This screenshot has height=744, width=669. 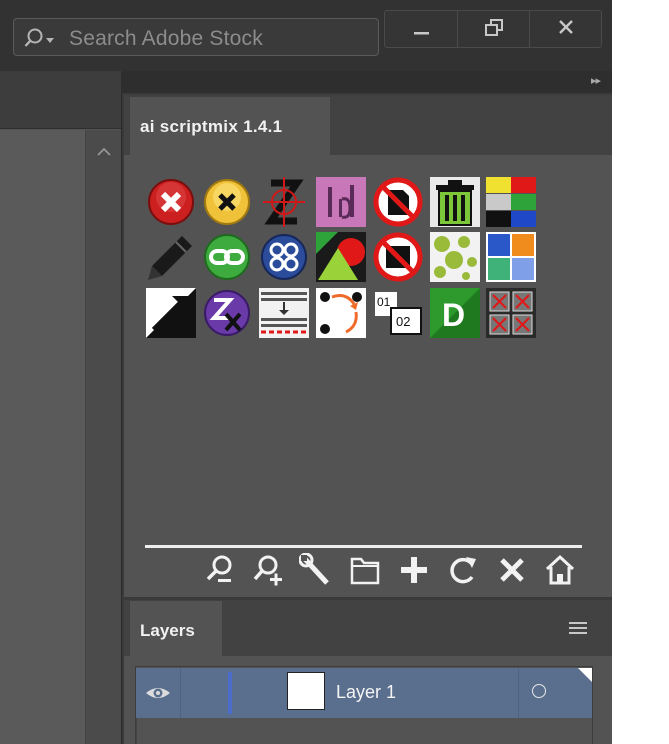 I want to click on green-d-icon: D, so click(x=455, y=313).